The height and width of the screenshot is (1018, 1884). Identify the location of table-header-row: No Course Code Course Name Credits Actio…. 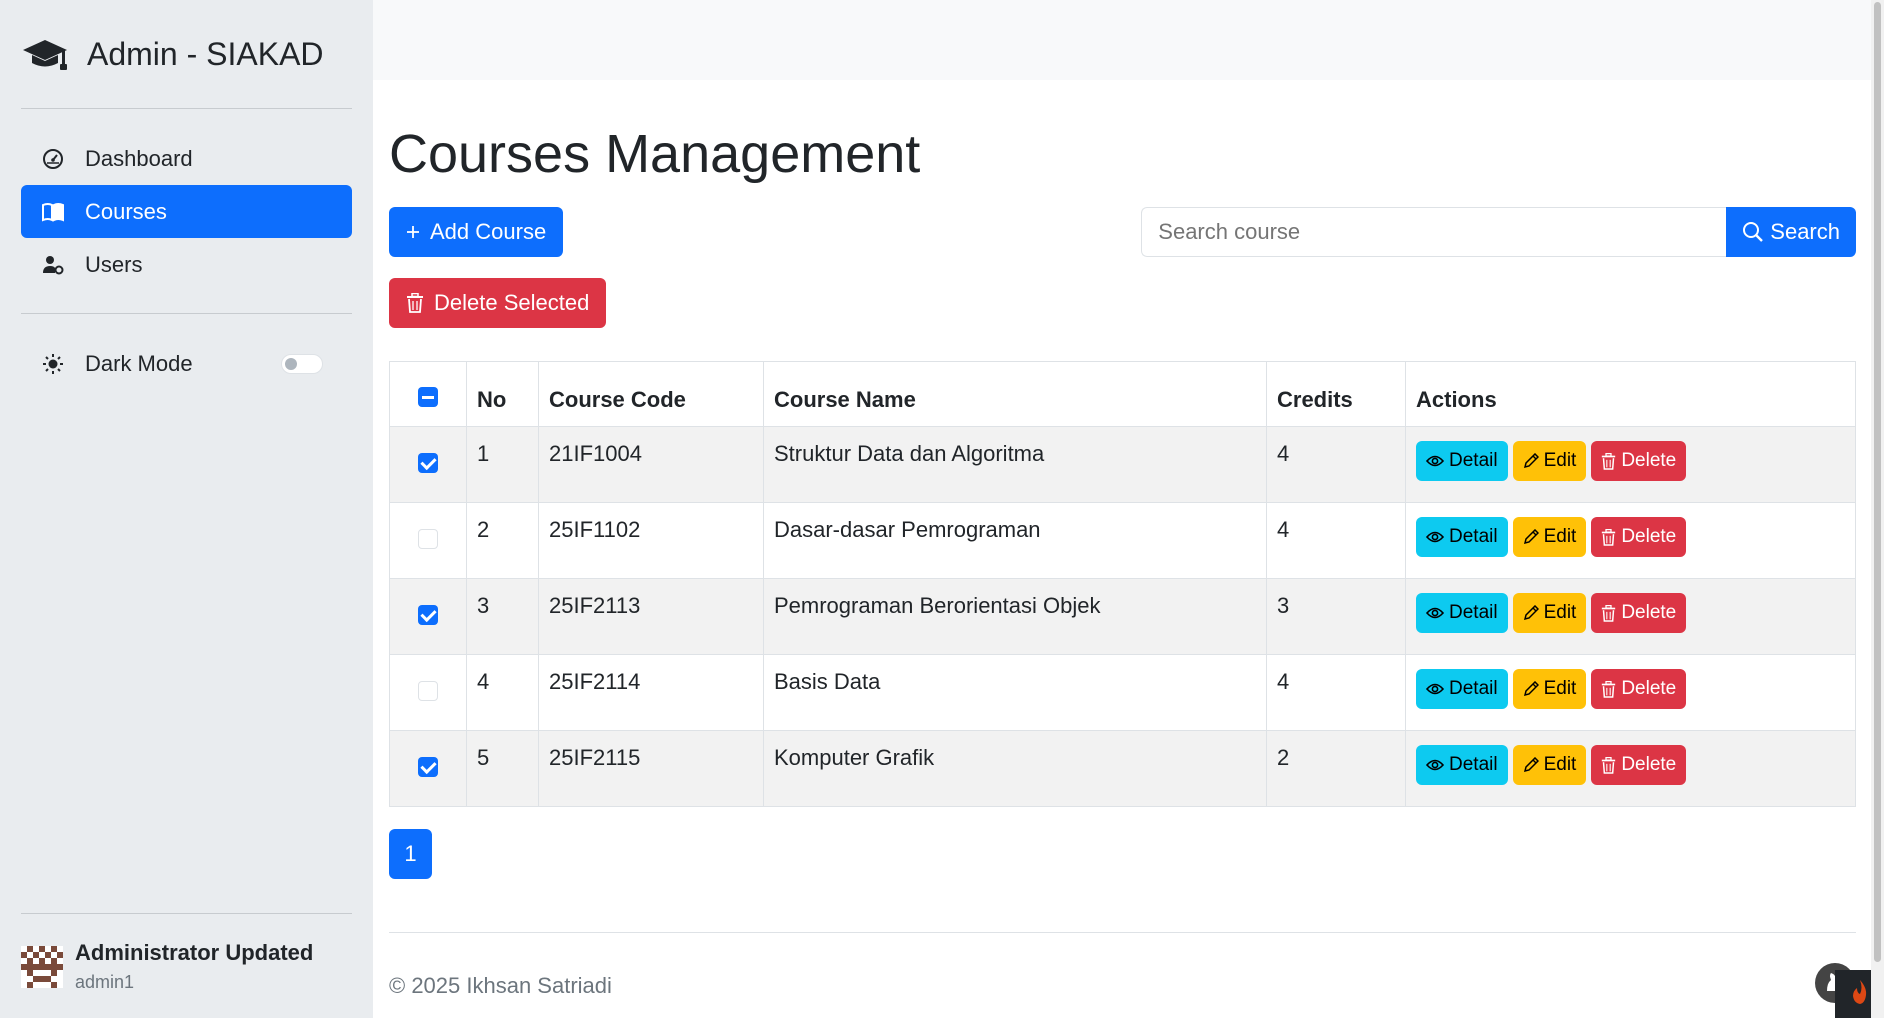
(1122, 394).